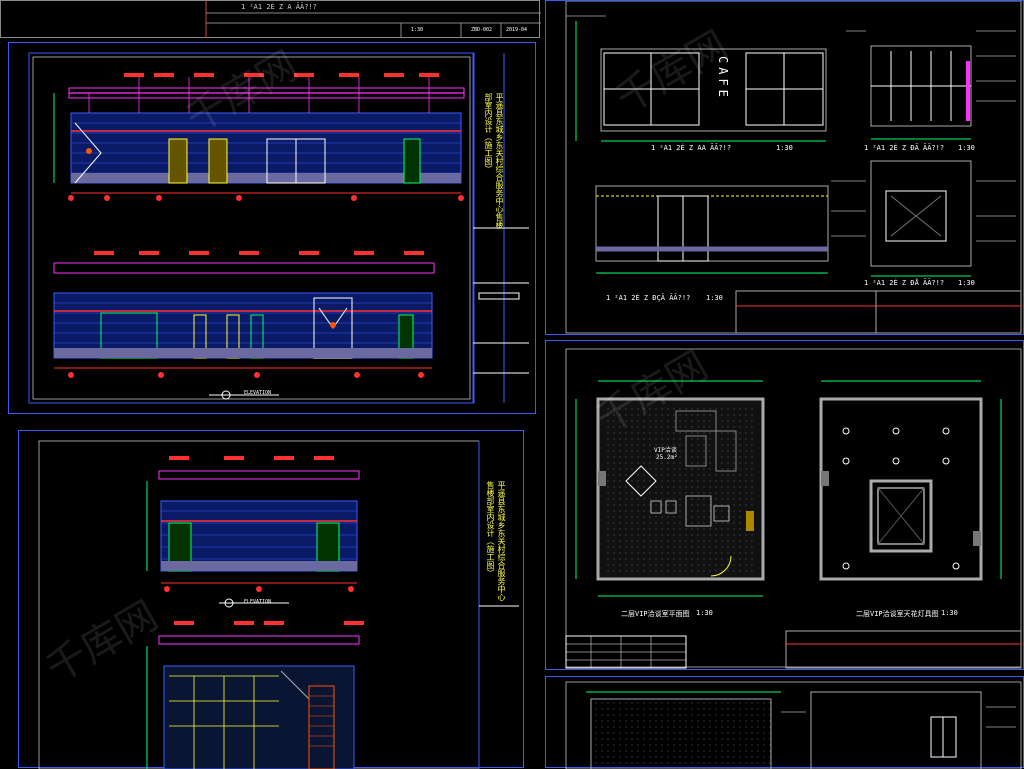  I want to click on top-strip-field-3: ZBD-002, so click(482, 30).